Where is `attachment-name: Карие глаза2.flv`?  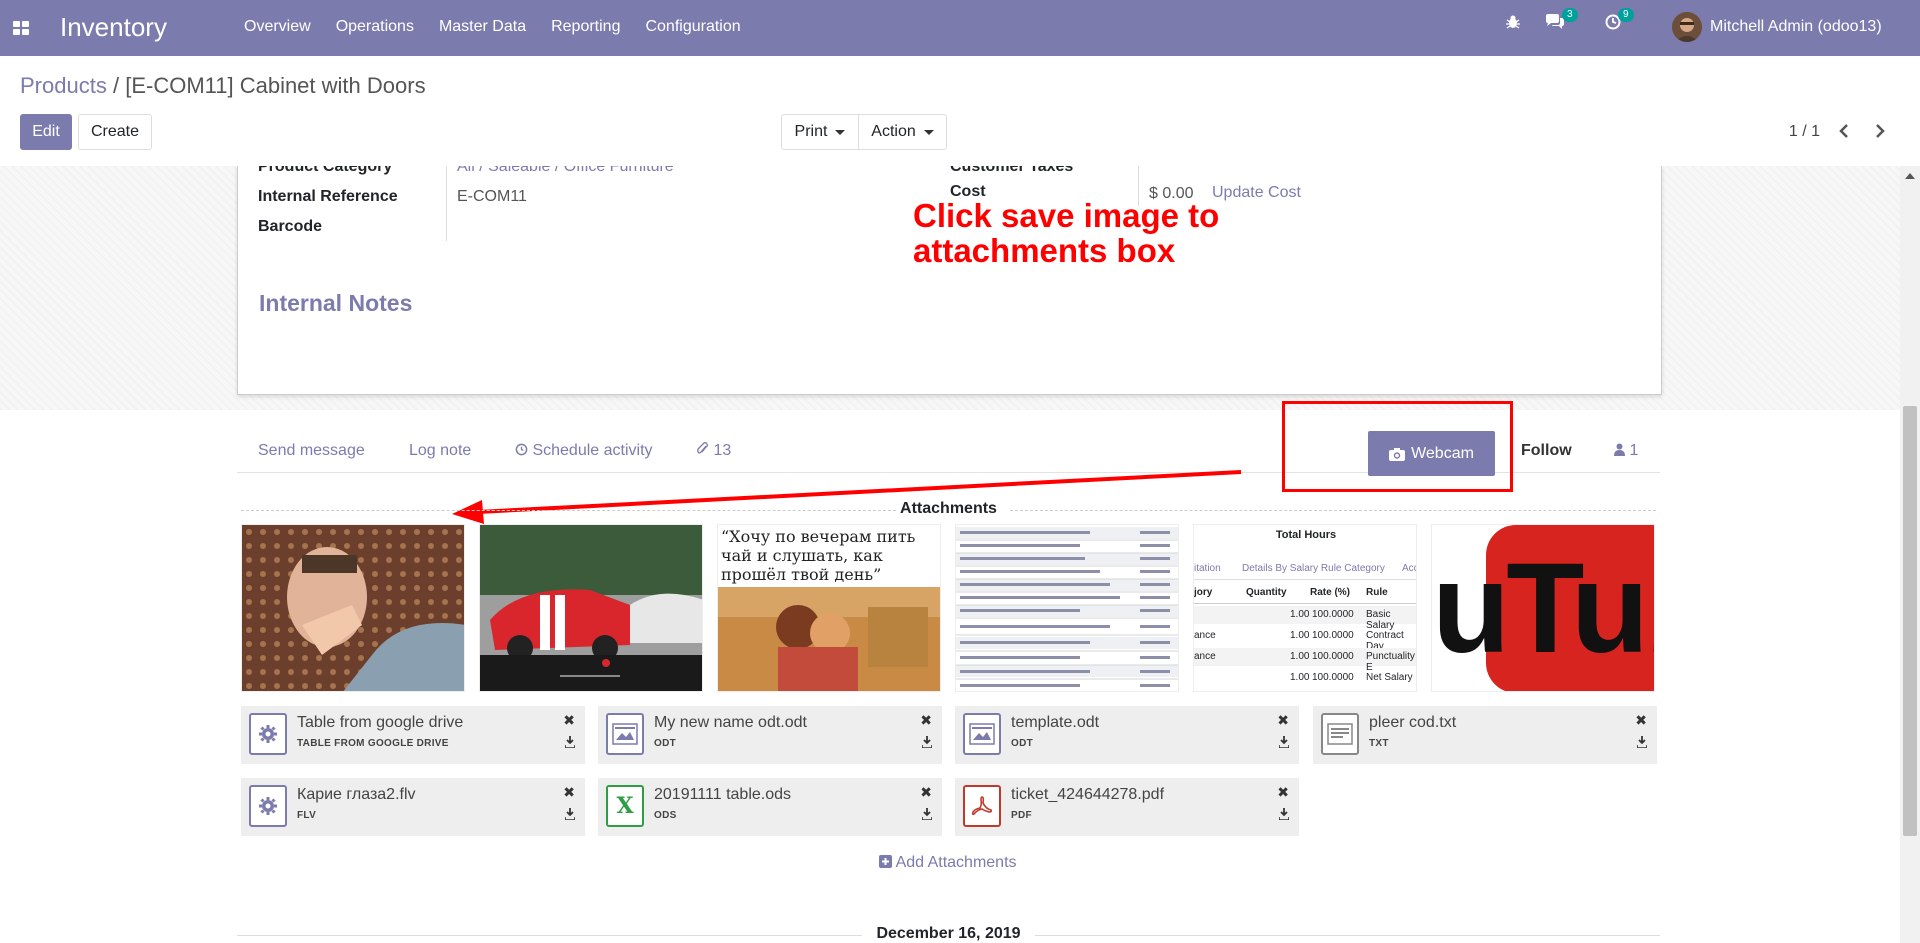 attachment-name: Карие глаза2.flv is located at coordinates (356, 794).